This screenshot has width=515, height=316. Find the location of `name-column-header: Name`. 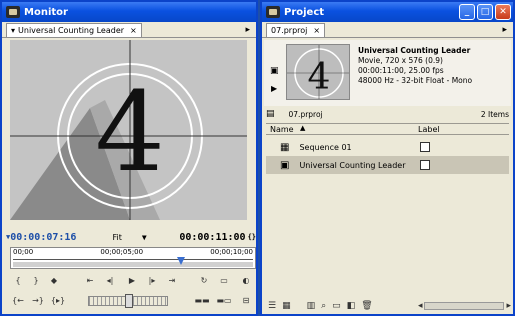

name-column-header: Name is located at coordinates (282, 129).